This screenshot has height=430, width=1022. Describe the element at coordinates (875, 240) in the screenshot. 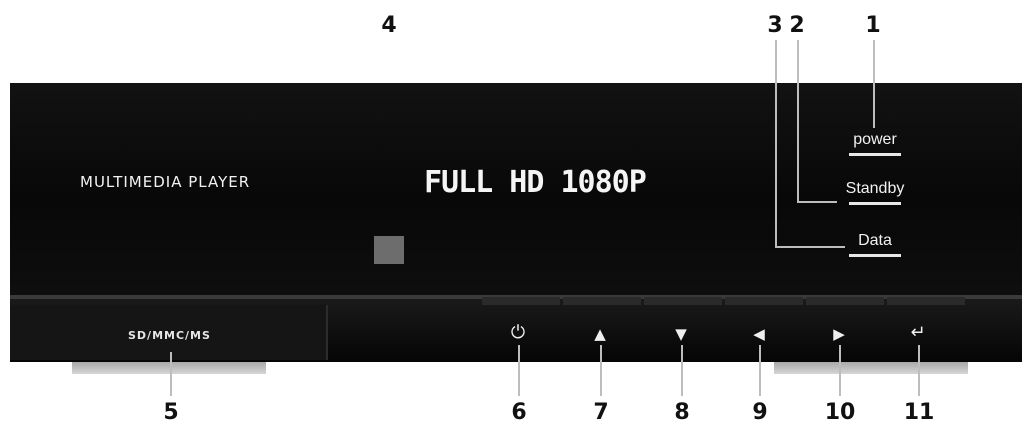

I see `data-indicator-label: Data` at that location.